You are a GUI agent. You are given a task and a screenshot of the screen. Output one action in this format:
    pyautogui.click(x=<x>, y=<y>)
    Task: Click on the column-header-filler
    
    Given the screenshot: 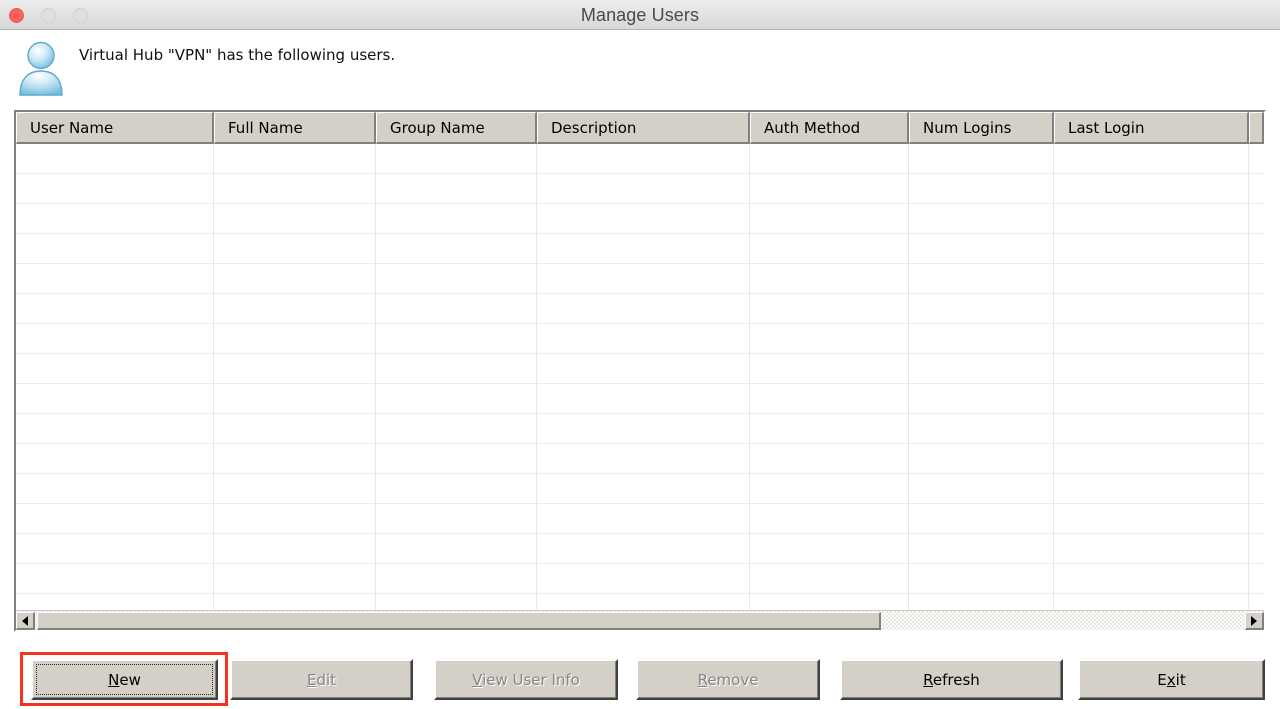 What is the action you would take?
    pyautogui.click(x=1256, y=128)
    